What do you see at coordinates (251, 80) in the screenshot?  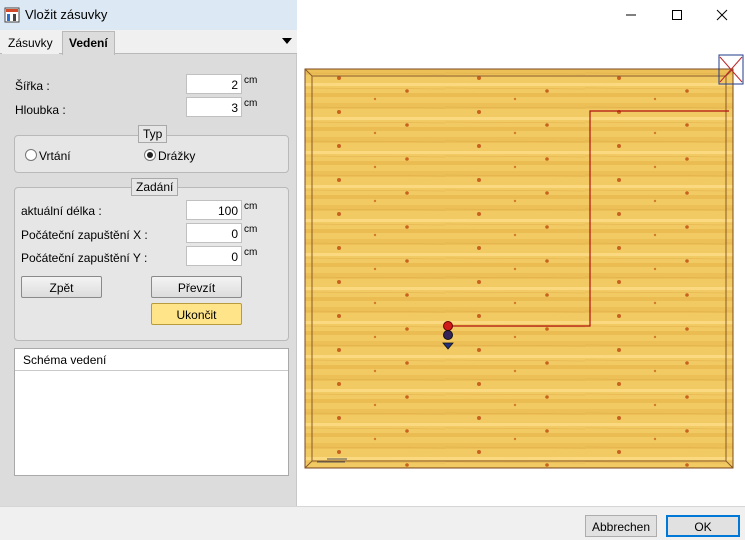 I see `width-unit: cm` at bounding box center [251, 80].